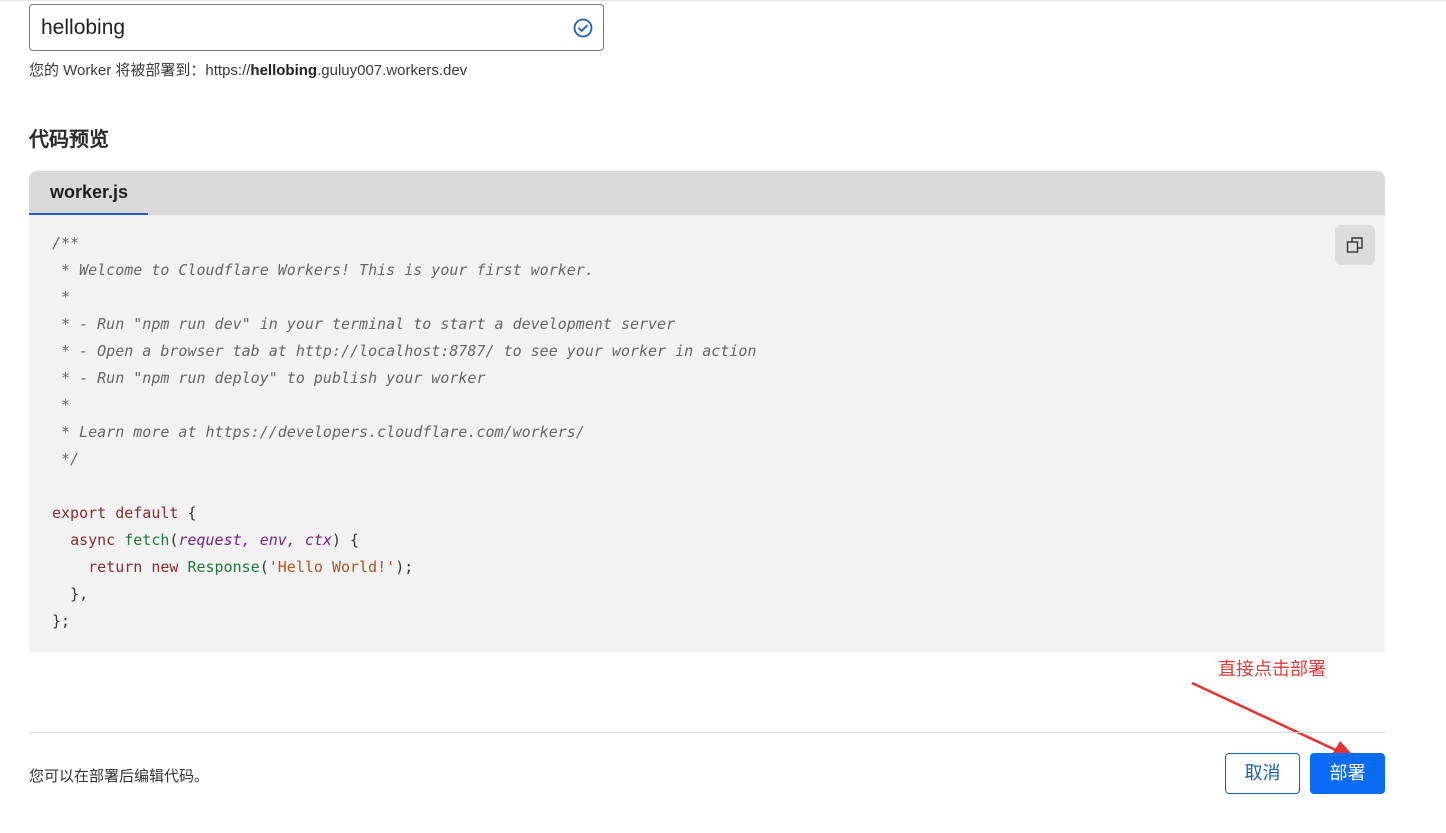 This screenshot has height=833, width=1446. What do you see at coordinates (300, 27) in the screenshot?
I see `worker-name-input` at bounding box center [300, 27].